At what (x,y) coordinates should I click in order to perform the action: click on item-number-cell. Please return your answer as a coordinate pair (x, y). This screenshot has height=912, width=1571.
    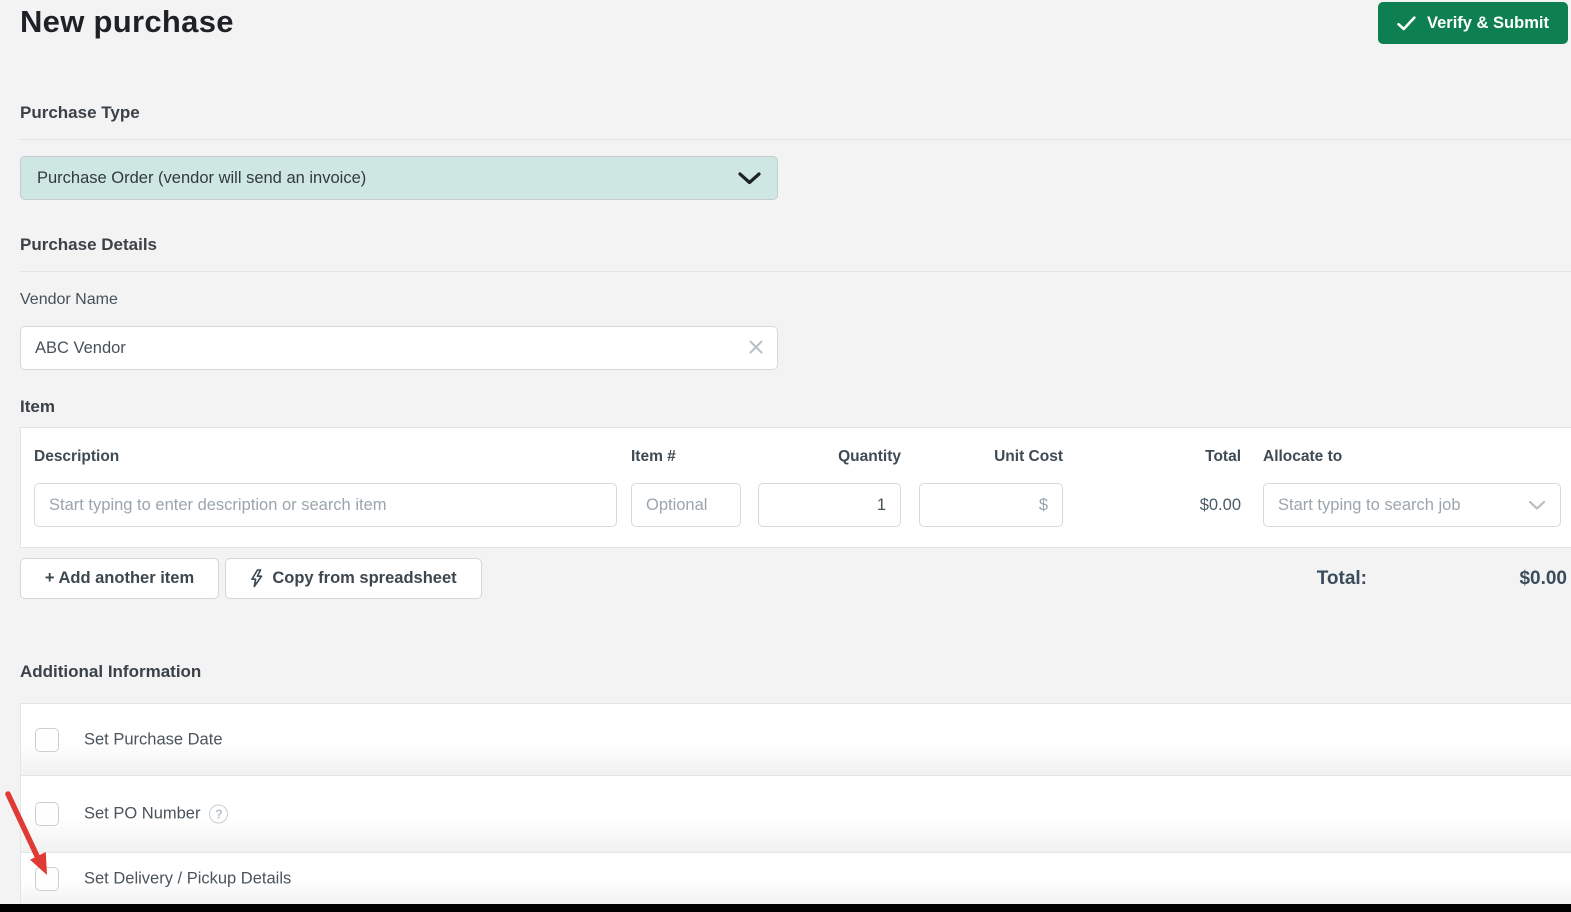
    Looking at the image, I should click on (686, 505).